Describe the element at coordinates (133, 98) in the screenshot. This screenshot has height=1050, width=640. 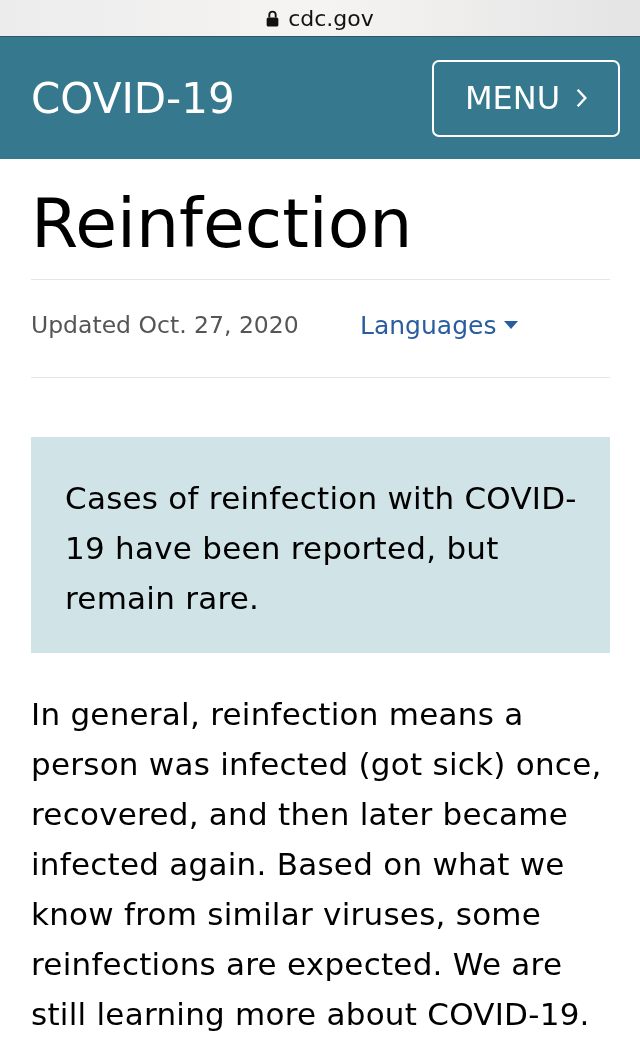
I see `site-title: COVID-19` at that location.